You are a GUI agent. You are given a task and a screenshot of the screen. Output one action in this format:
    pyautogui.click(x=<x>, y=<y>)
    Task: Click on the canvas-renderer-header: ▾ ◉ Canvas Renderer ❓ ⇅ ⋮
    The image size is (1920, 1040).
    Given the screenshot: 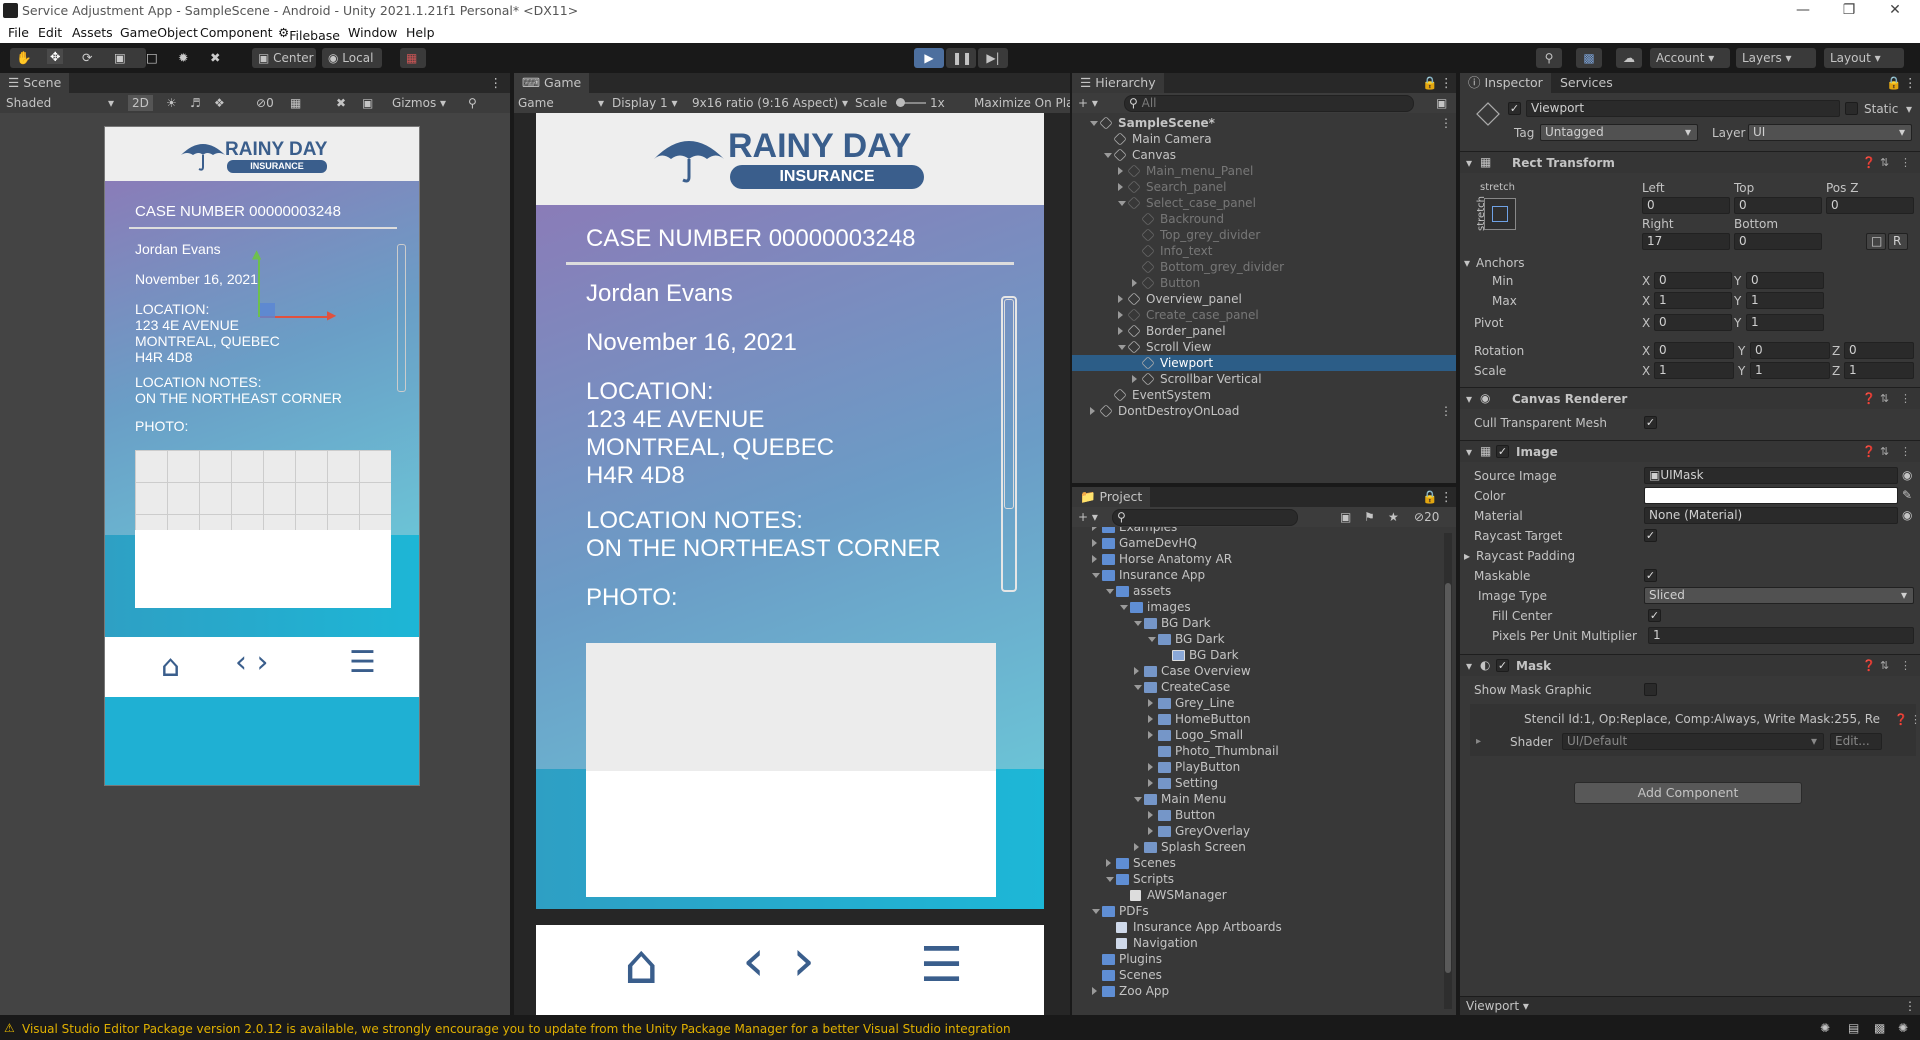 What is the action you would take?
    pyautogui.click(x=1690, y=398)
    